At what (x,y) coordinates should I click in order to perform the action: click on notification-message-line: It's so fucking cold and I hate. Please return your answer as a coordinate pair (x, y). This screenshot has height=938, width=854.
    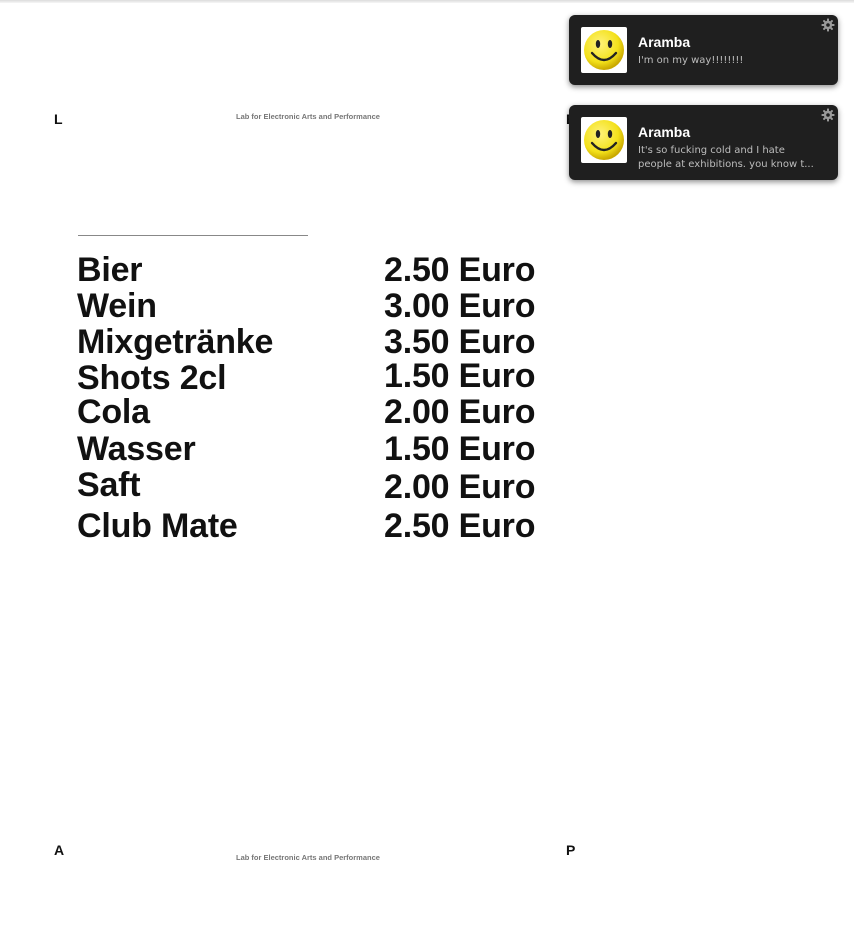
    Looking at the image, I should click on (711, 150).